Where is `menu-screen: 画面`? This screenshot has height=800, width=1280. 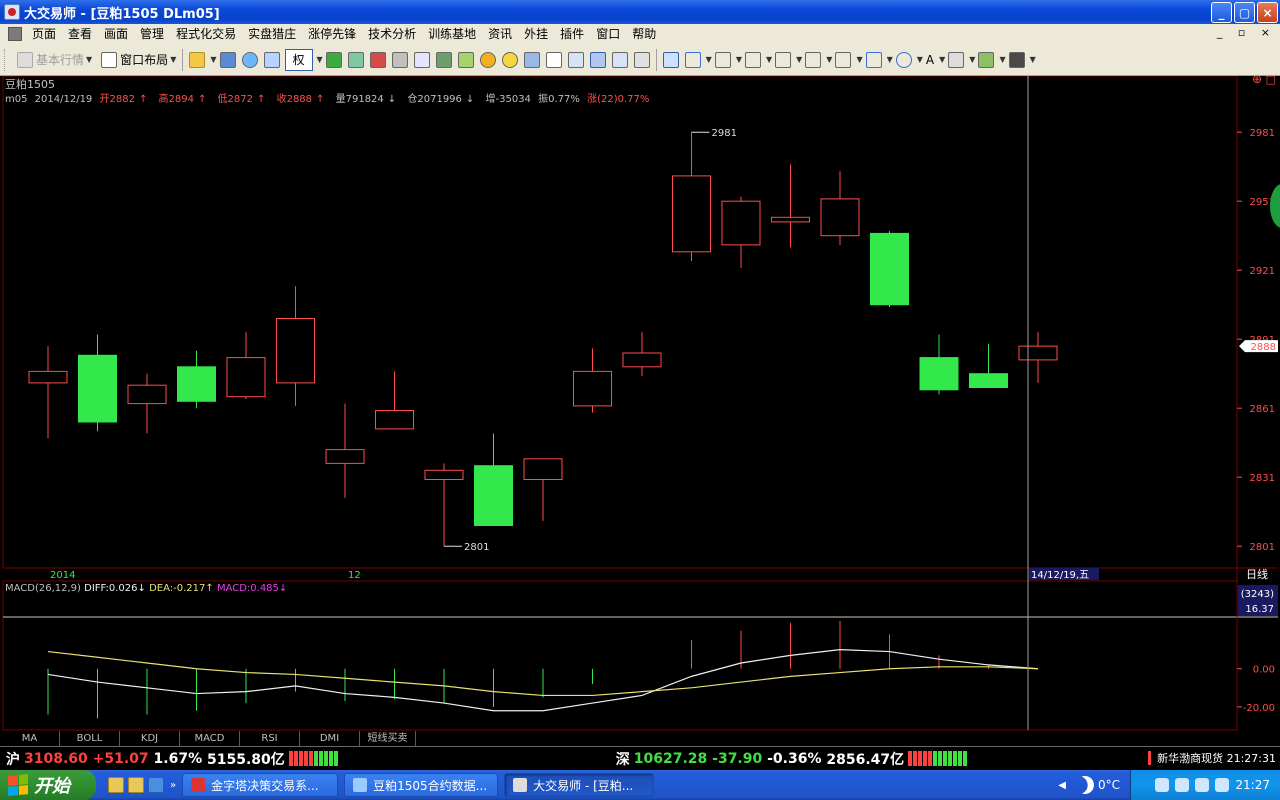 menu-screen: 画面 is located at coordinates (116, 34).